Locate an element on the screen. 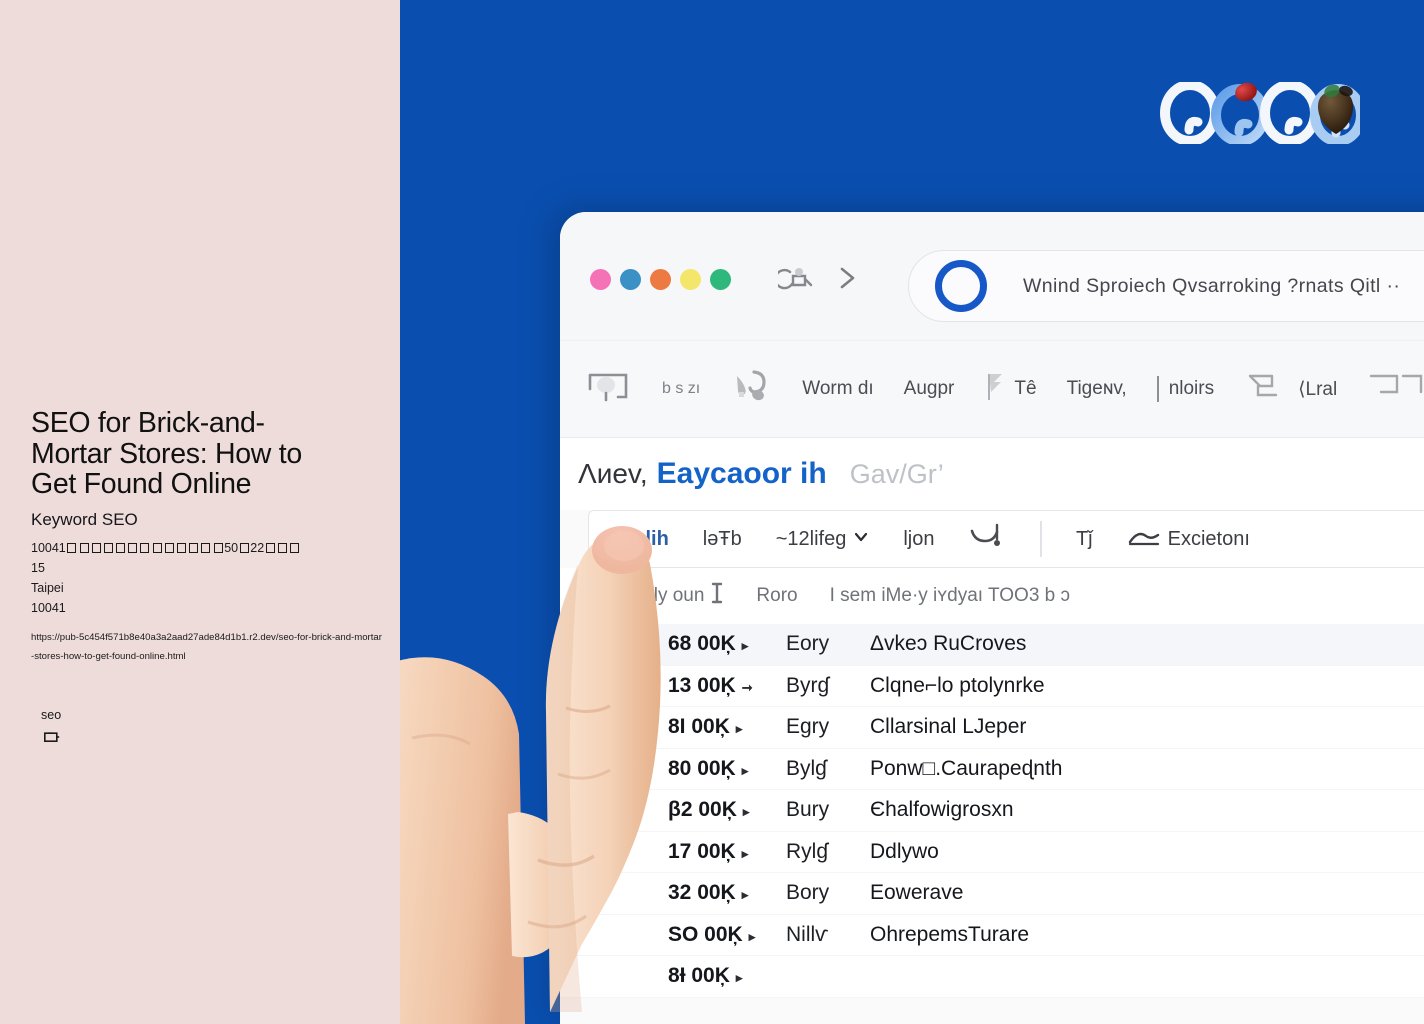 Image resolution: width=1424 pixels, height=1024 pixels. row-difficulty: Egry is located at coordinates (808, 727).